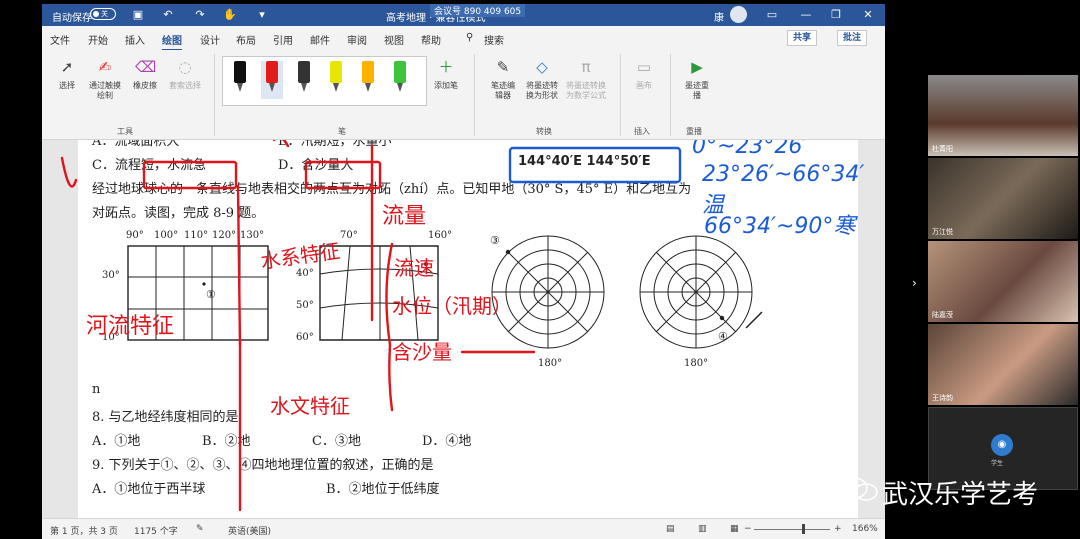  What do you see at coordinates (1003, 115) in the screenshot?
I see `participant-tile-1: 杜菁阳` at bounding box center [1003, 115].